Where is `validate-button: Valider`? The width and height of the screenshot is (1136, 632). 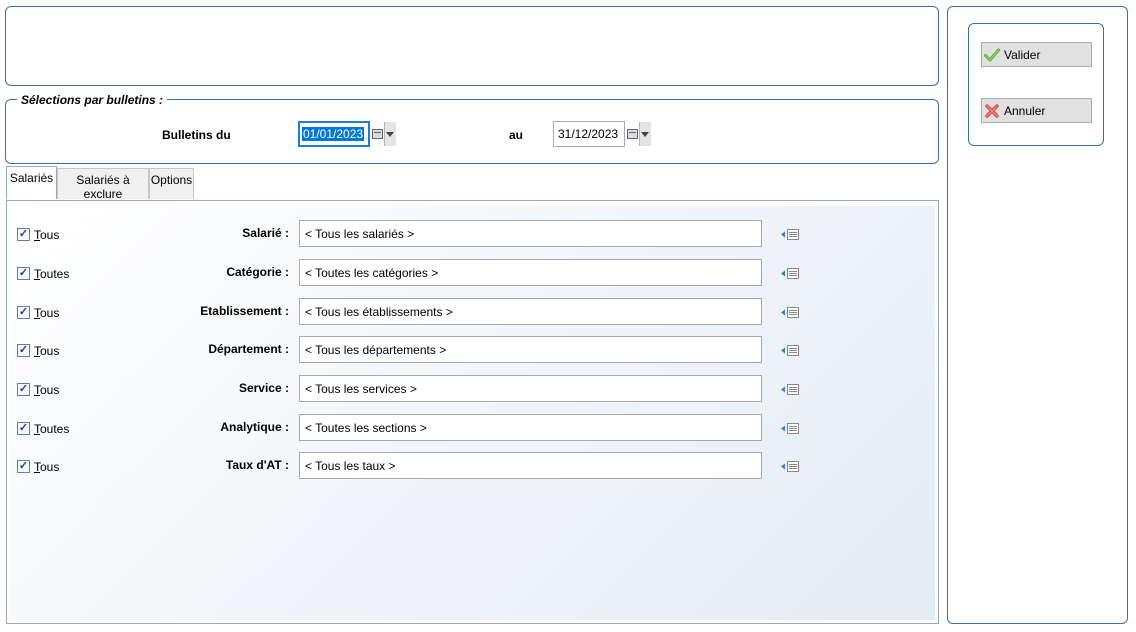
validate-button: Valider is located at coordinates (1036, 54).